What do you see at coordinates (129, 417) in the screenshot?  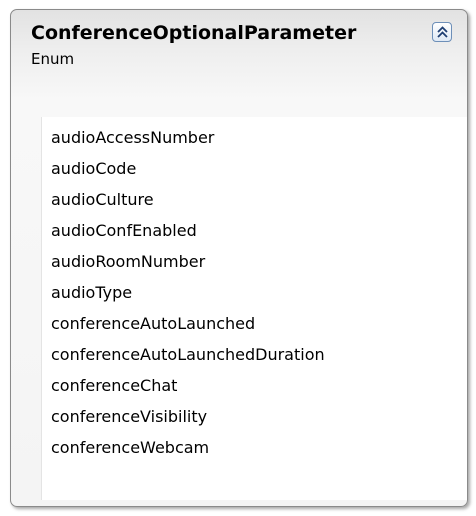 I see `enum-member: conferenceVisibility` at bounding box center [129, 417].